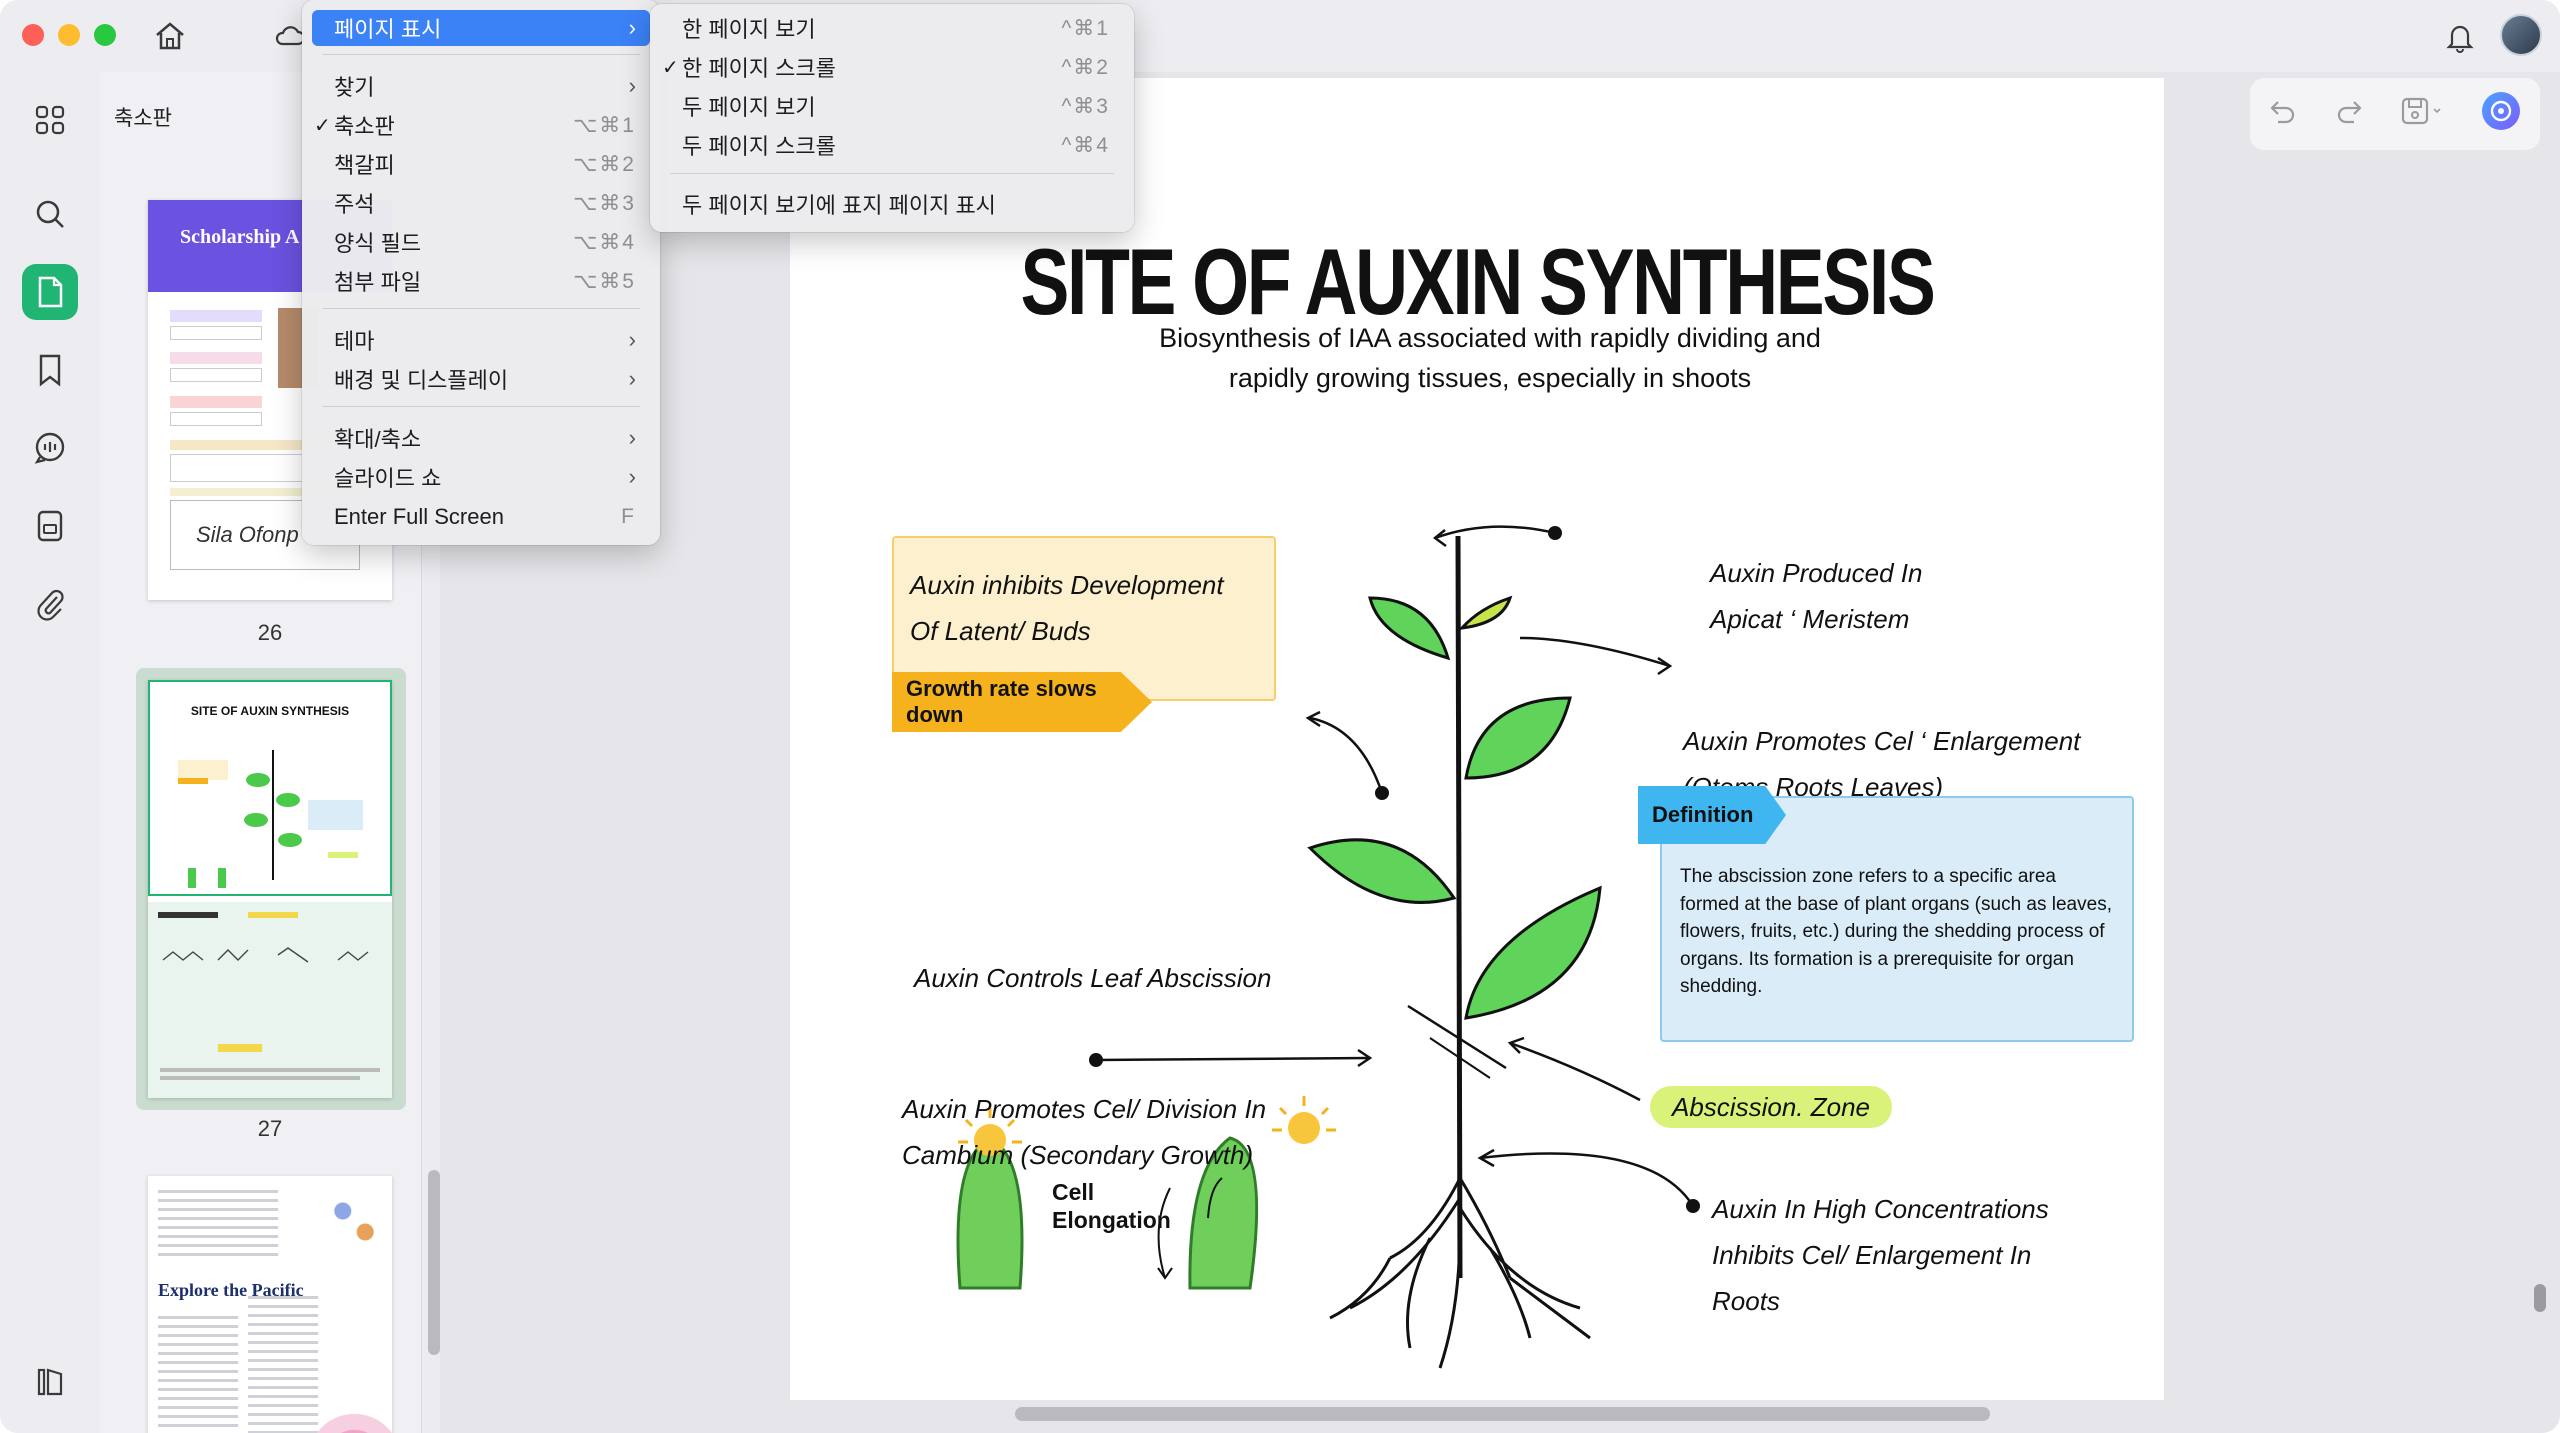 The image size is (2560, 1433). What do you see at coordinates (604, 281) in the screenshot?
I see `menu-item-shortcut: ⌥⌘5` at bounding box center [604, 281].